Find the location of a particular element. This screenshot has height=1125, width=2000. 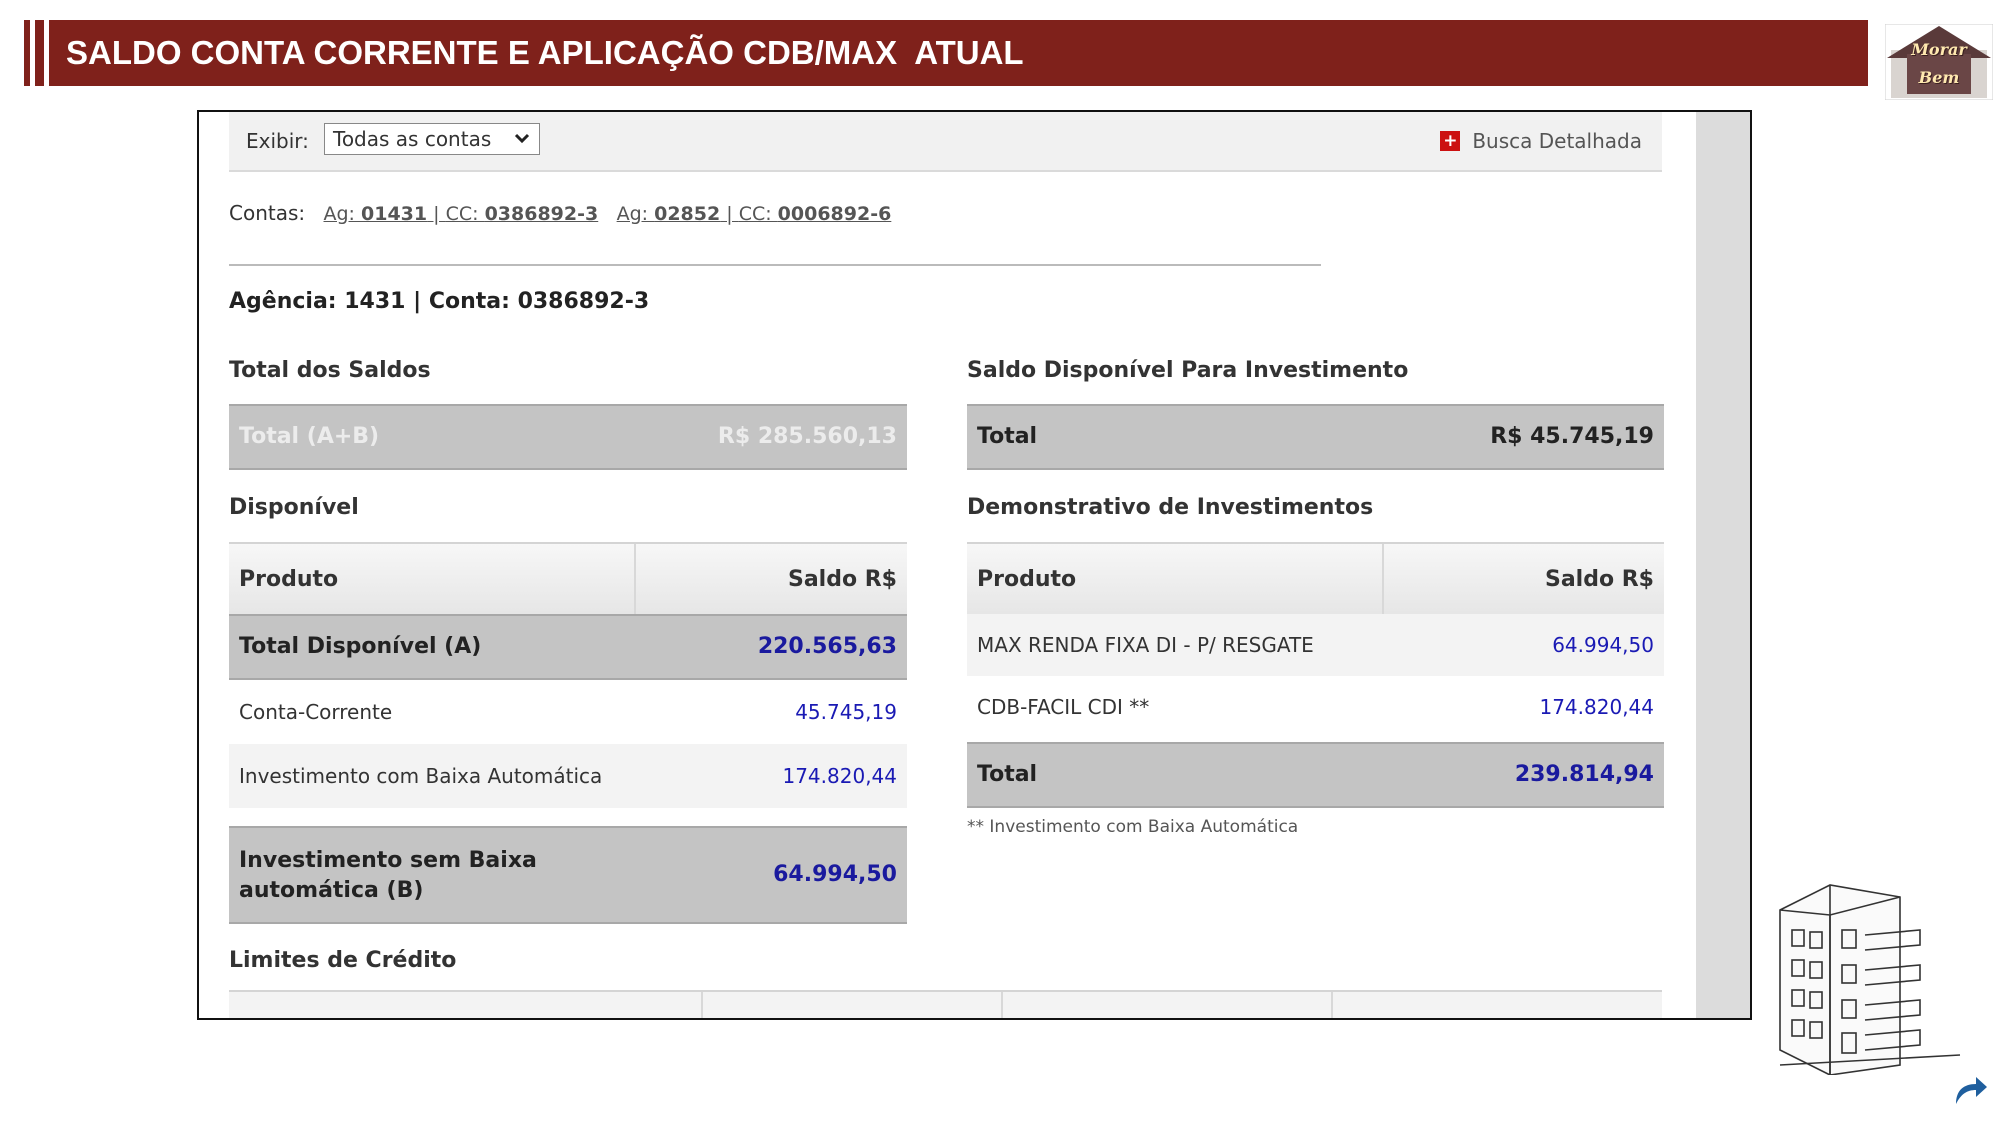

sem-baixa-value: 64.994,50 is located at coordinates (835, 874).